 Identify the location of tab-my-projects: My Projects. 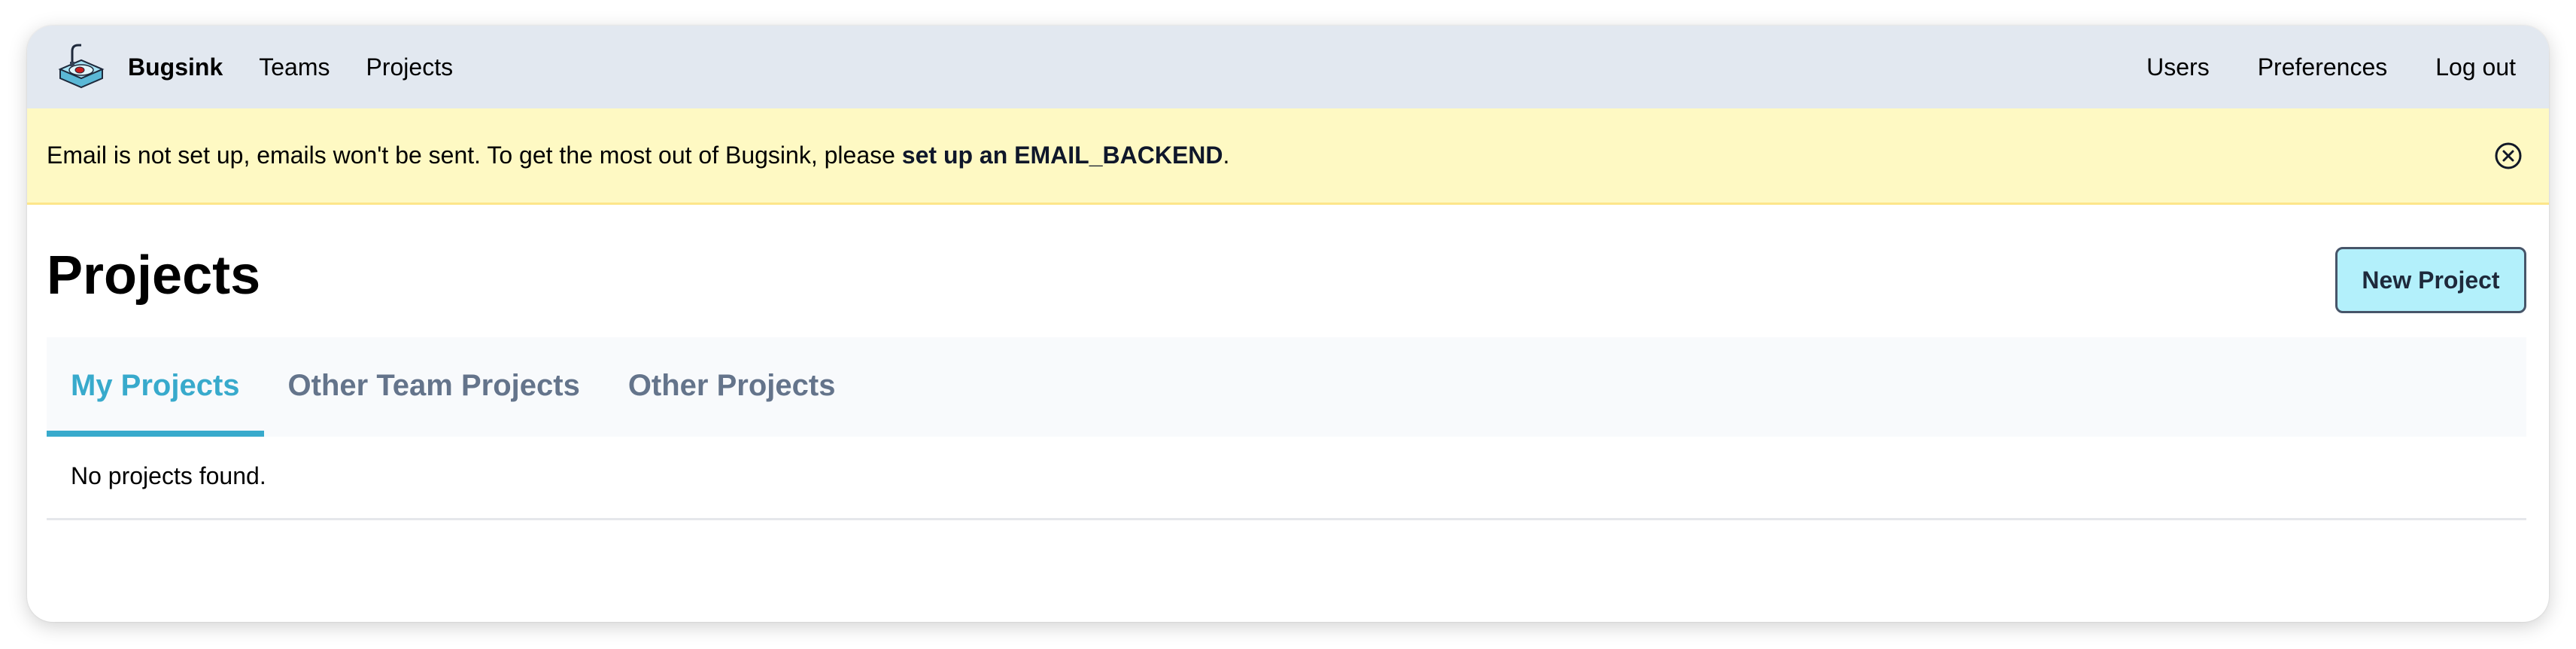
(155, 387).